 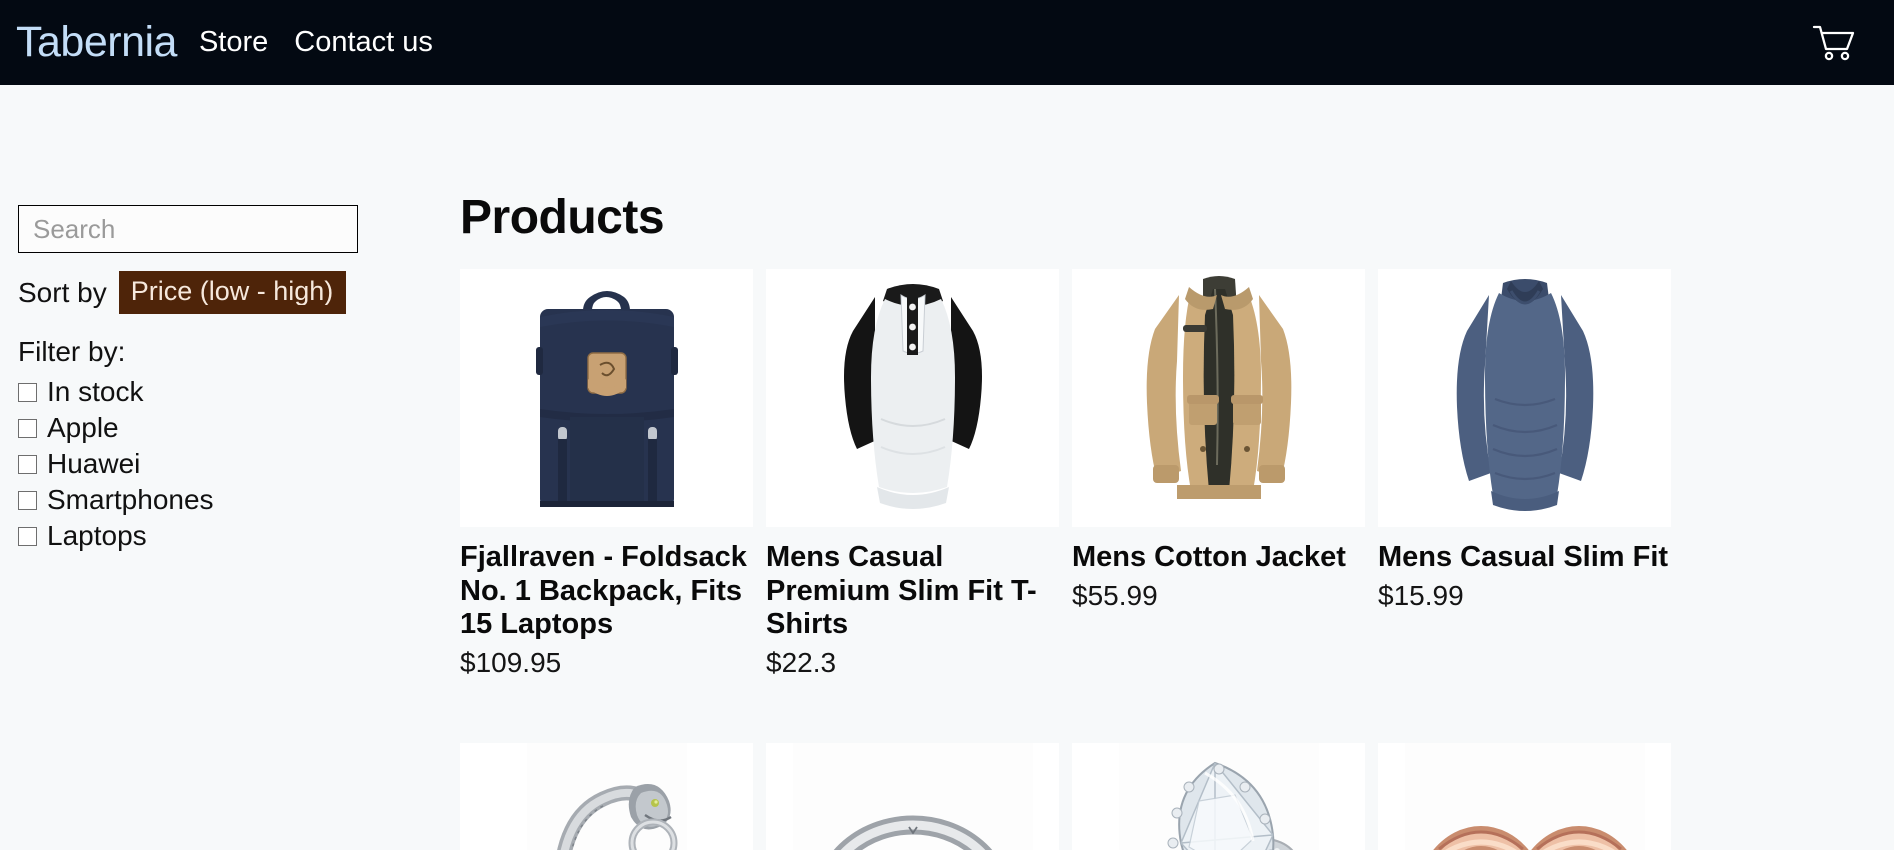 I want to click on diamond-engagement-ring-image, so click(x=1218, y=796).